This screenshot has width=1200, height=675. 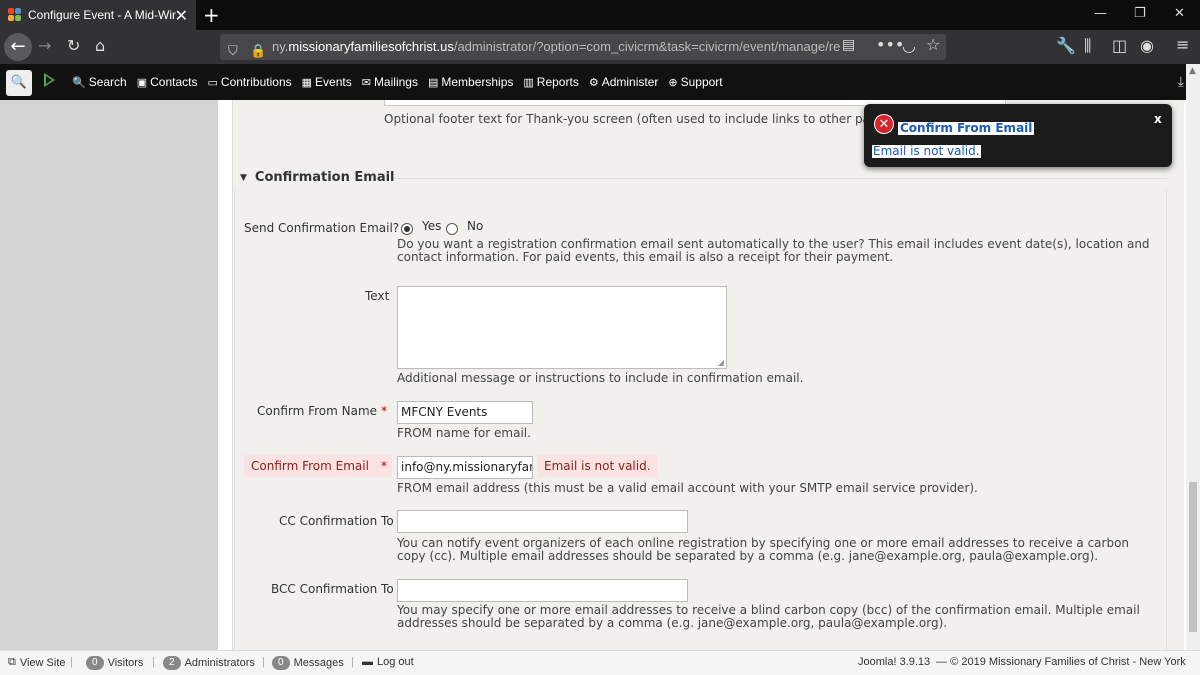 What do you see at coordinates (1158, 119) in the screenshot?
I see `notification-close-button: x` at bounding box center [1158, 119].